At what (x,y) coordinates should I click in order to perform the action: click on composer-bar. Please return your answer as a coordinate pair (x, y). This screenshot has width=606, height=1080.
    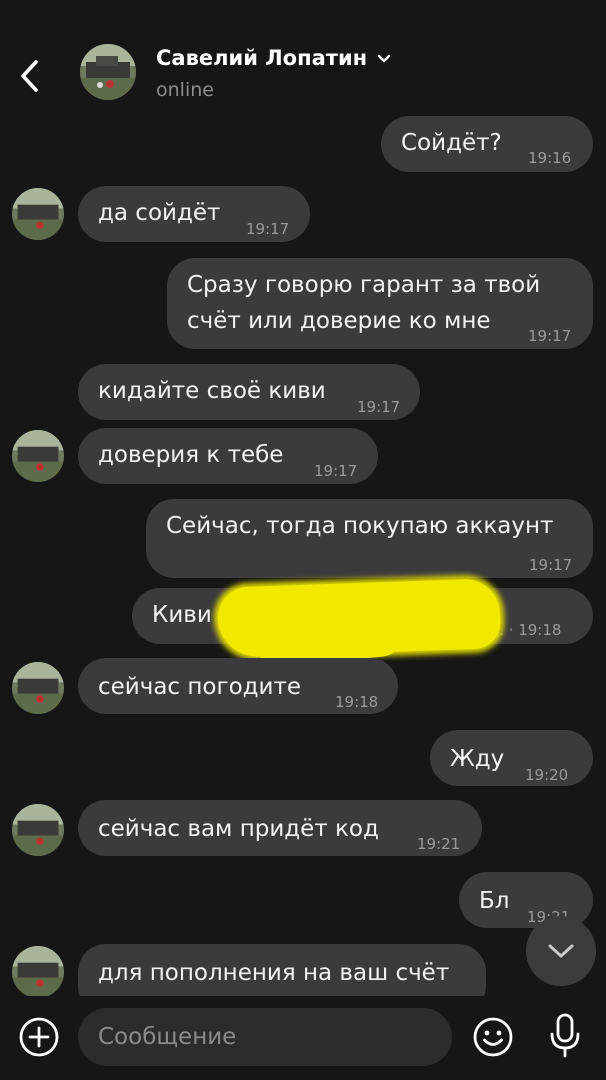
    Looking at the image, I should click on (303, 1038).